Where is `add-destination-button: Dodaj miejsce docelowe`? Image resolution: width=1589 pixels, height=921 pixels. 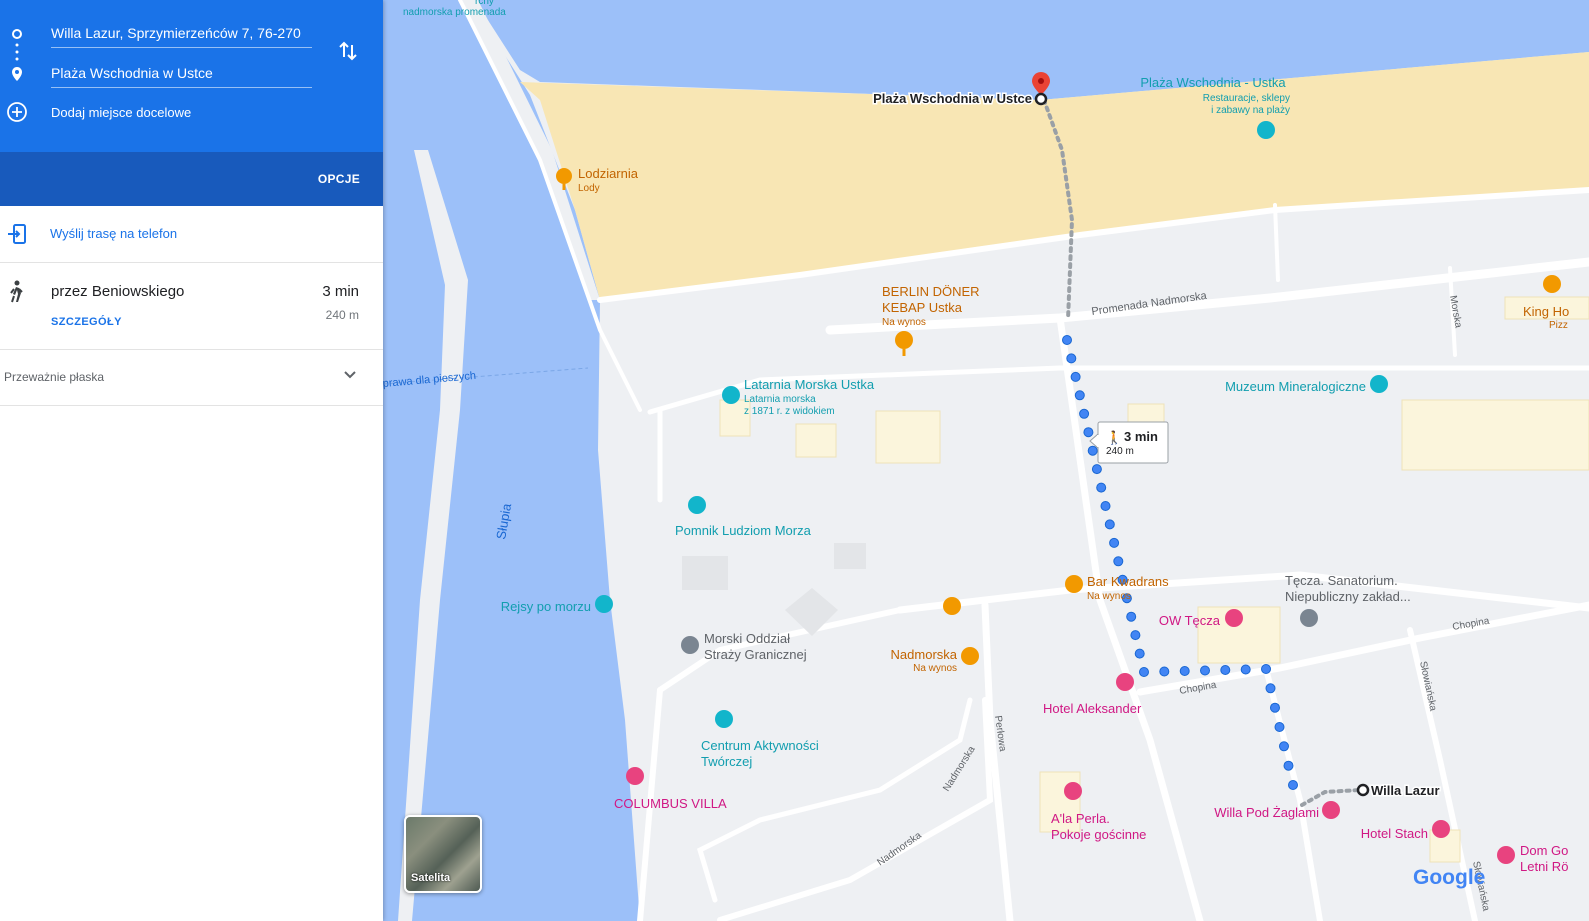
add-destination-button: Dodaj miejsce docelowe is located at coordinates (181, 112).